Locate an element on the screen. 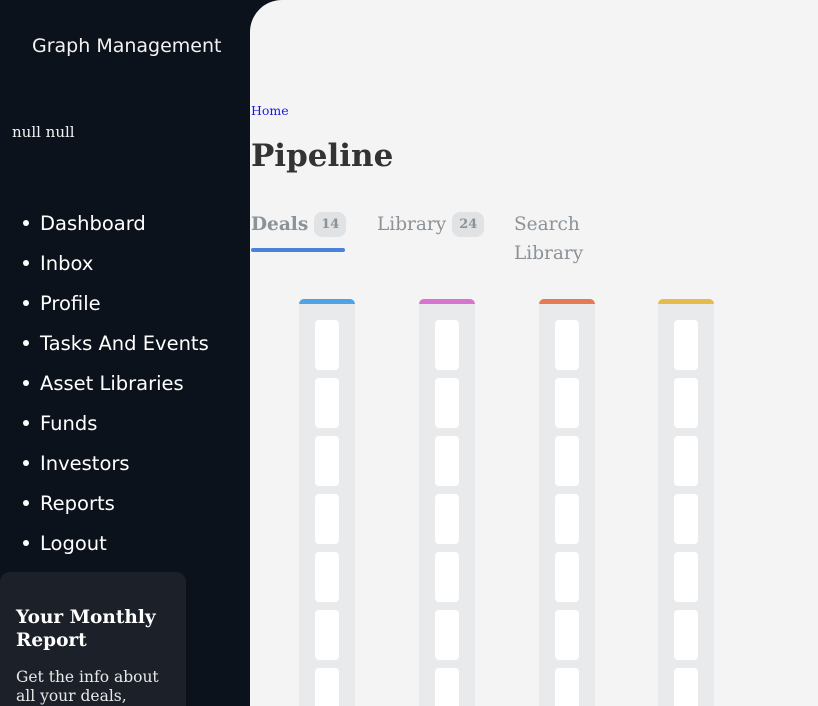 This screenshot has height=706, width=818. page-title: Pipeline is located at coordinates (322, 156).